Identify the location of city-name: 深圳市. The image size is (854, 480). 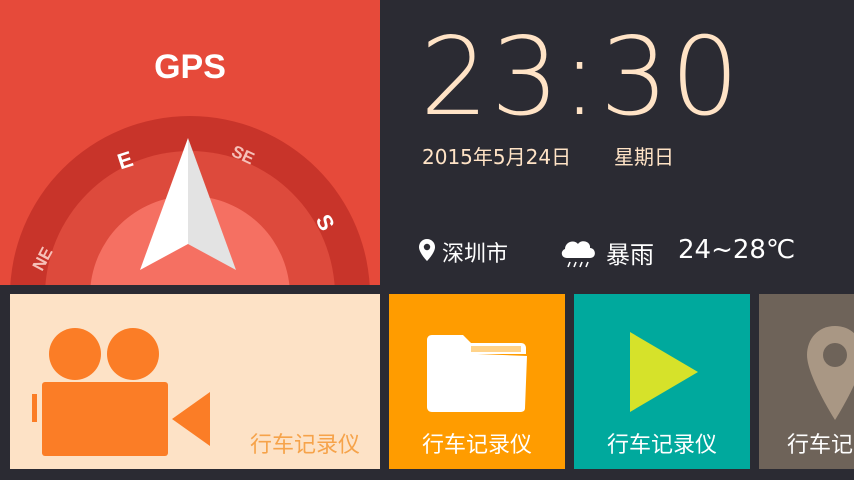
(475, 254).